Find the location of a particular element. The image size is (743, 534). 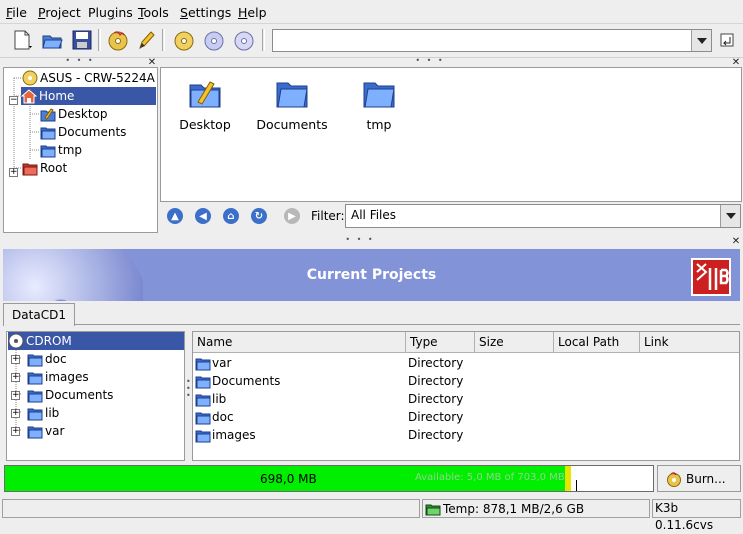

home-icon: ⌂ is located at coordinates (231, 216).